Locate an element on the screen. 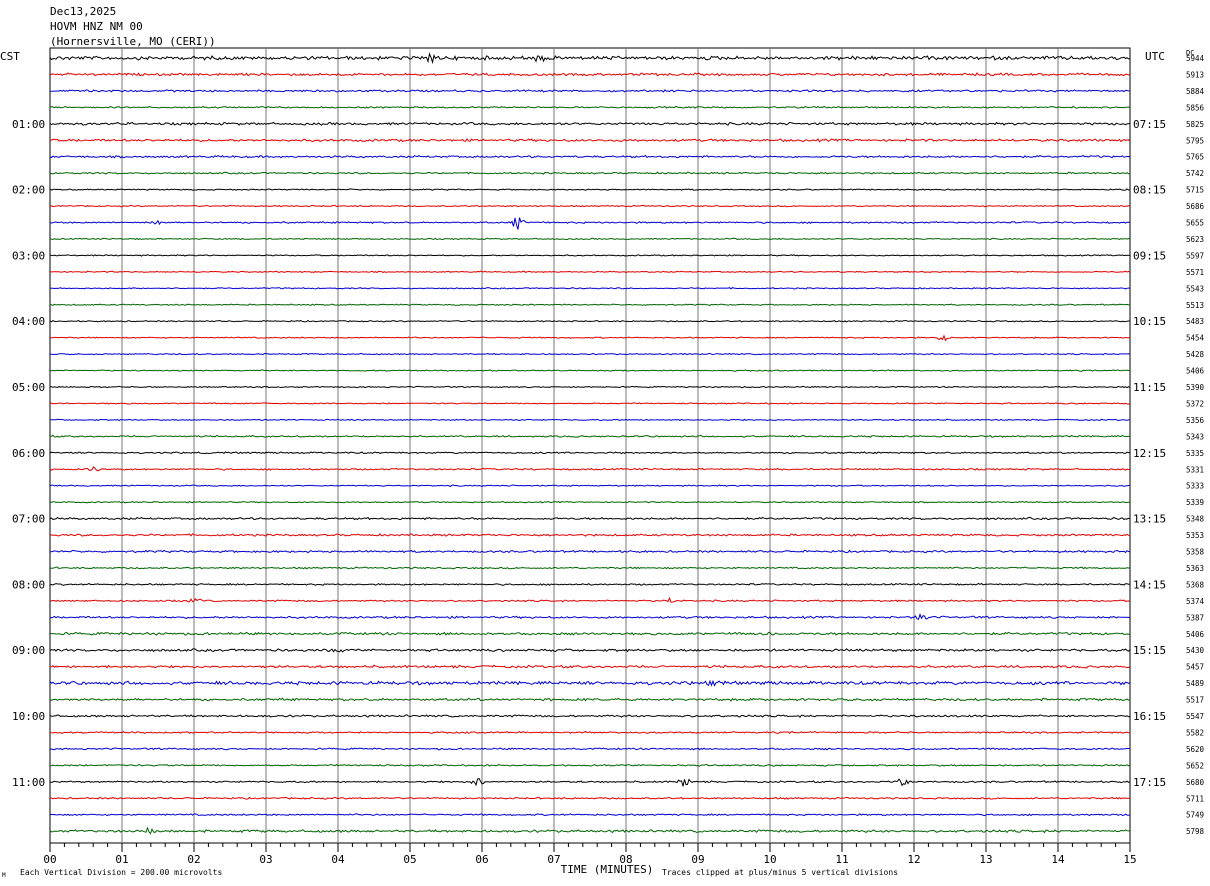 The image size is (1210, 886). x-tick-label: 02 is located at coordinates (193, 859).